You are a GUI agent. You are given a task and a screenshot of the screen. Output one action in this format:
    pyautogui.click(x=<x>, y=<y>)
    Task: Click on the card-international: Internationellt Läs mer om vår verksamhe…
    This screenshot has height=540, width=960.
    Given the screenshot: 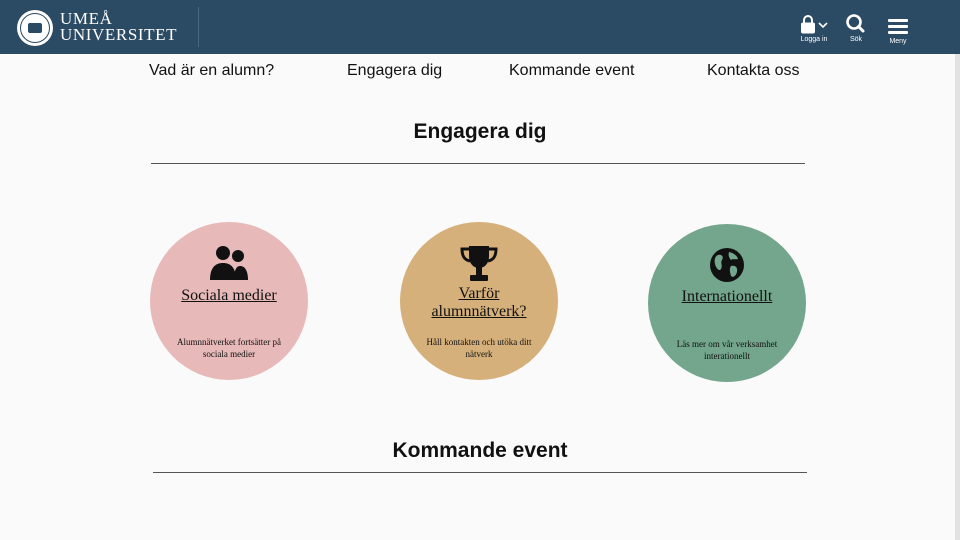 What is the action you would take?
    pyautogui.click(x=727, y=303)
    